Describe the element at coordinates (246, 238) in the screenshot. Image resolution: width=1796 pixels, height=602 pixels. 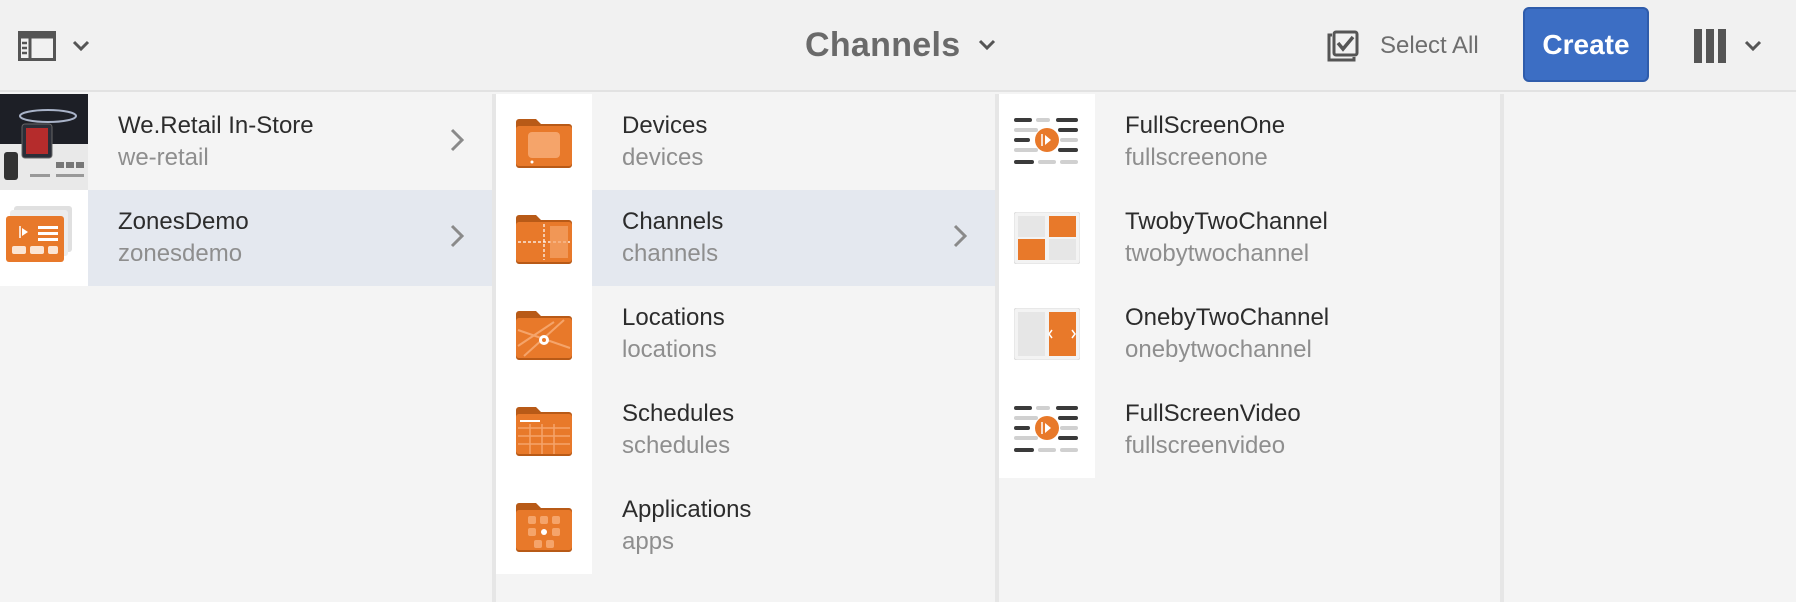
I see `list-item-zonesdemo: ZonesDemo zonesdemo` at that location.